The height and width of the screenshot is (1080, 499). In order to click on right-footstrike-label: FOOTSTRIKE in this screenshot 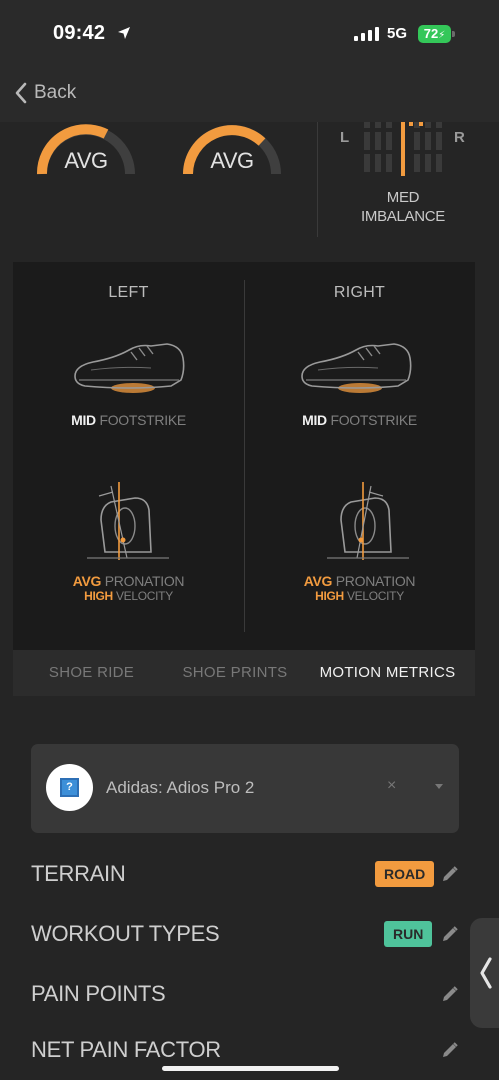, I will do `click(373, 420)`.